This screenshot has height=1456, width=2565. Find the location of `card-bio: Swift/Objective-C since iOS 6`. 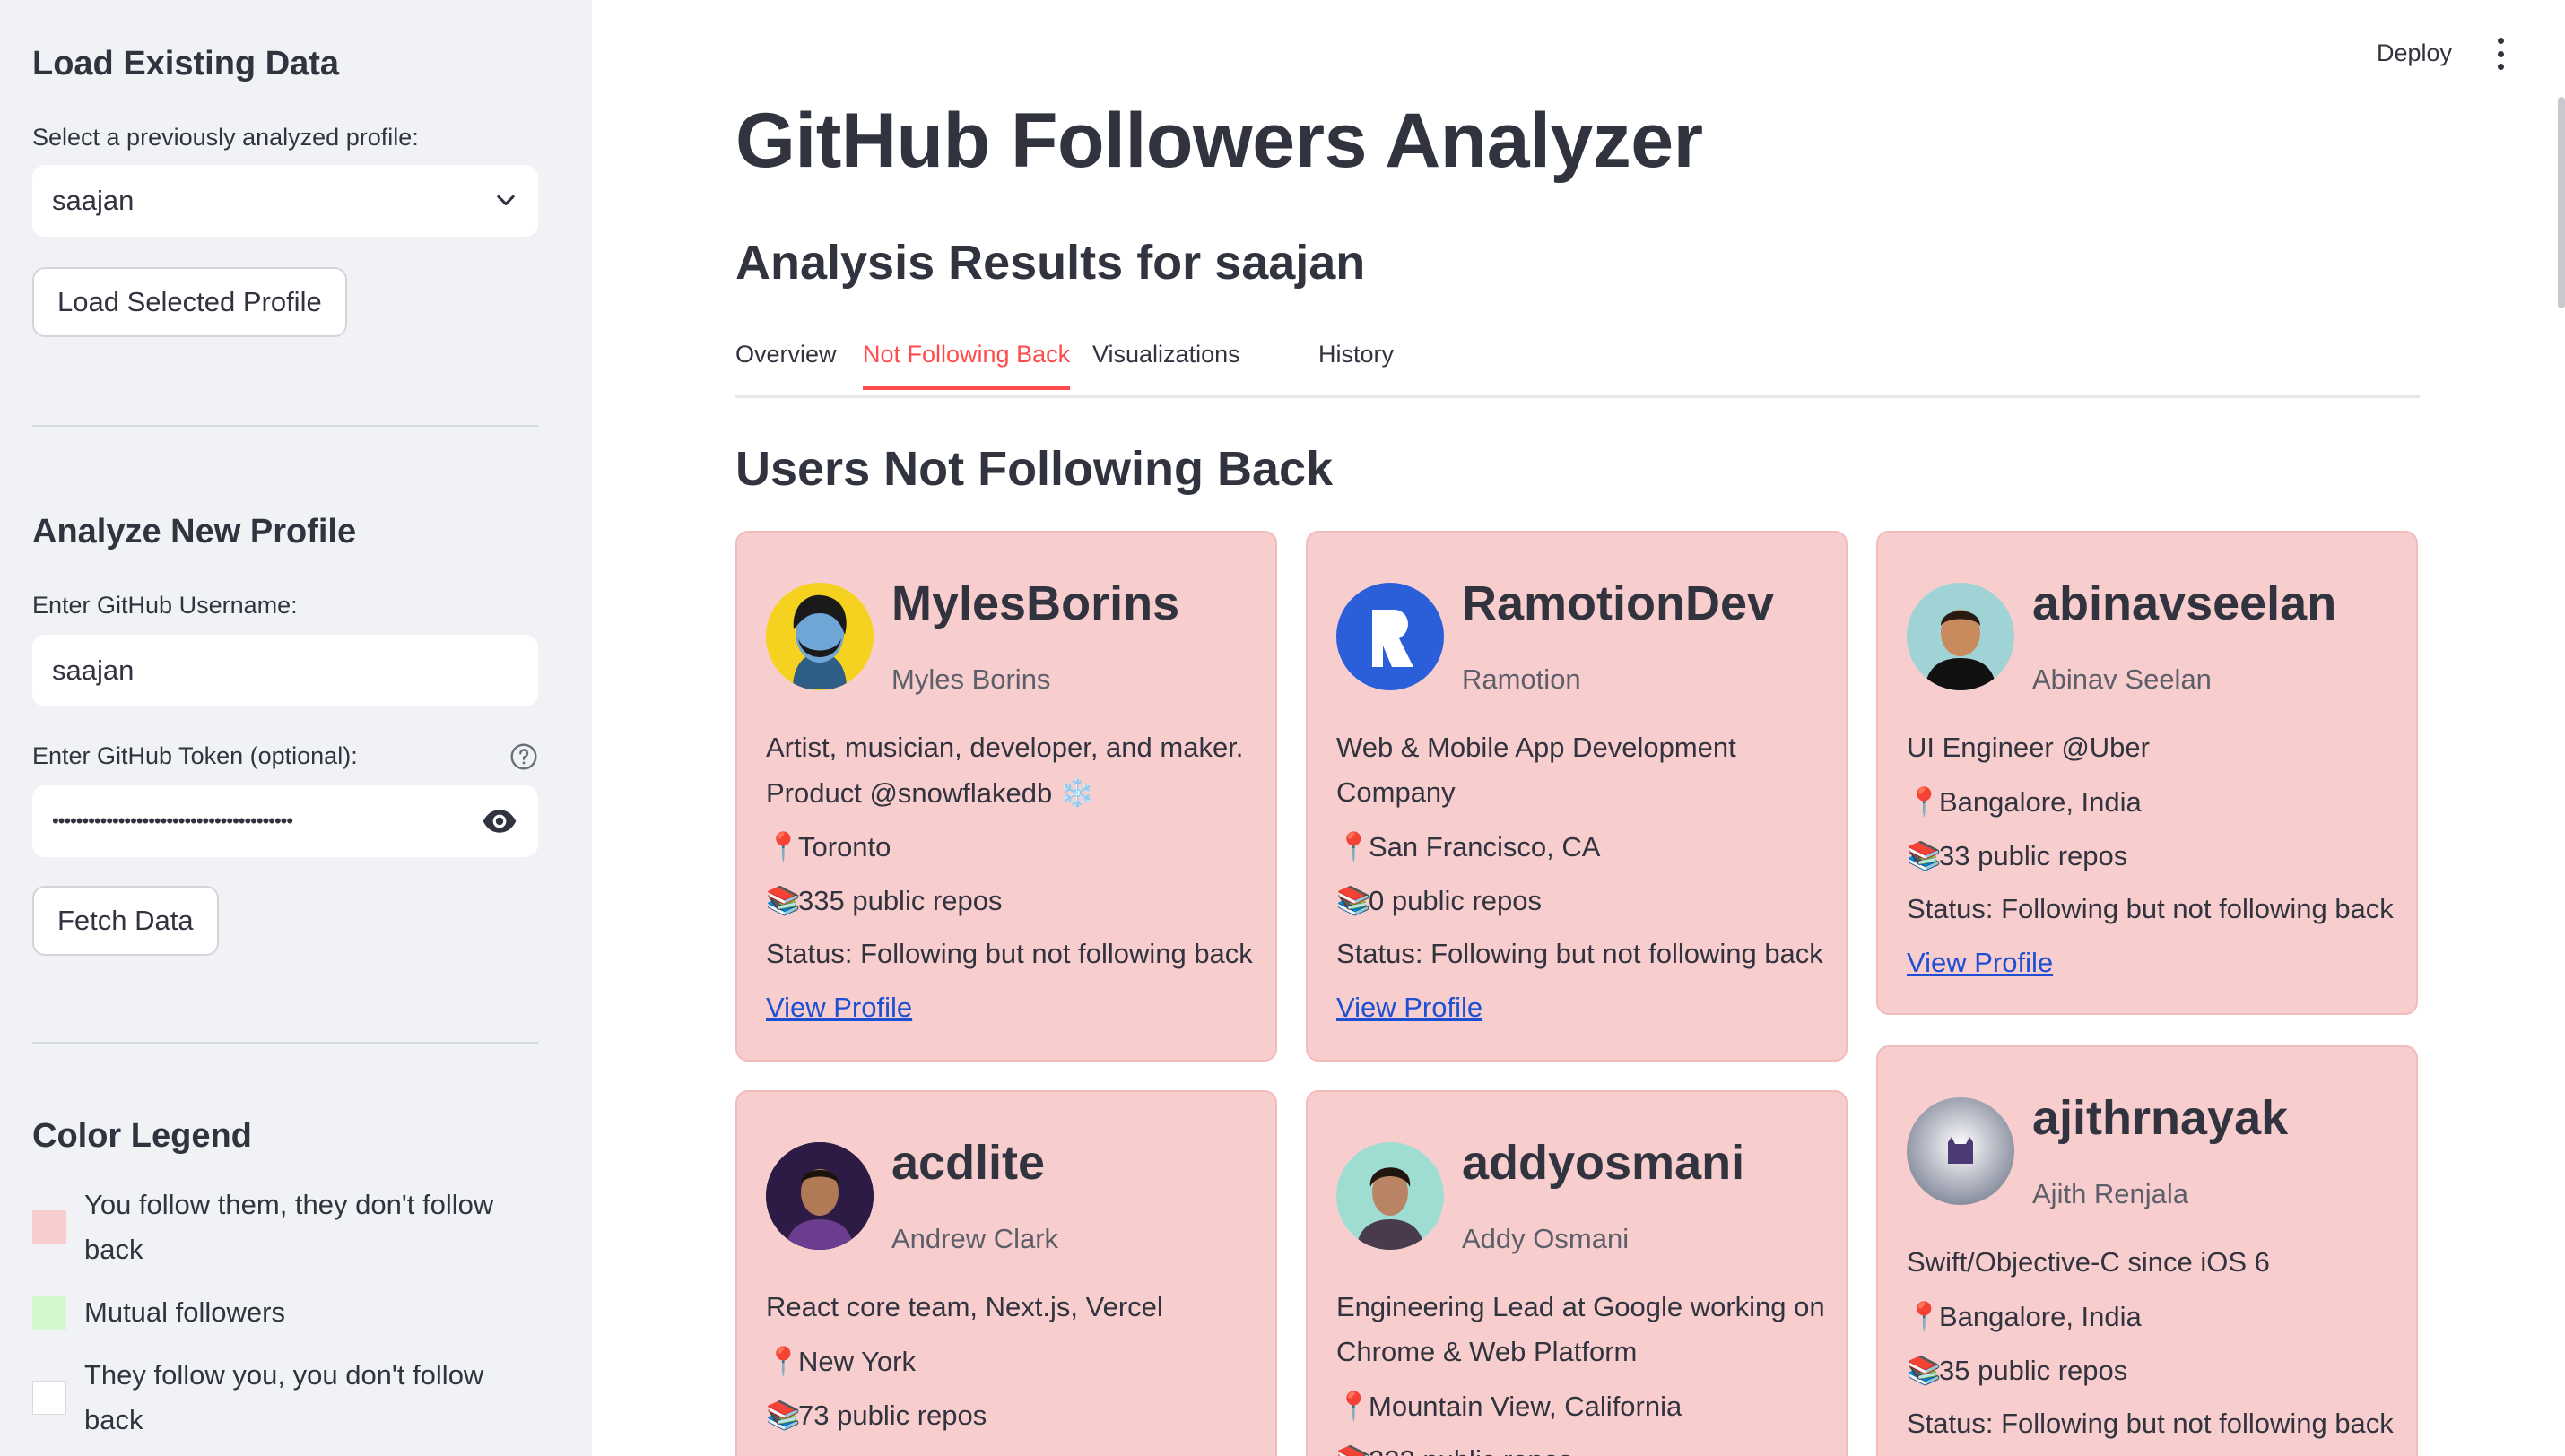

card-bio: Swift/Objective-C since iOS 6 is located at coordinates (2088, 1262).